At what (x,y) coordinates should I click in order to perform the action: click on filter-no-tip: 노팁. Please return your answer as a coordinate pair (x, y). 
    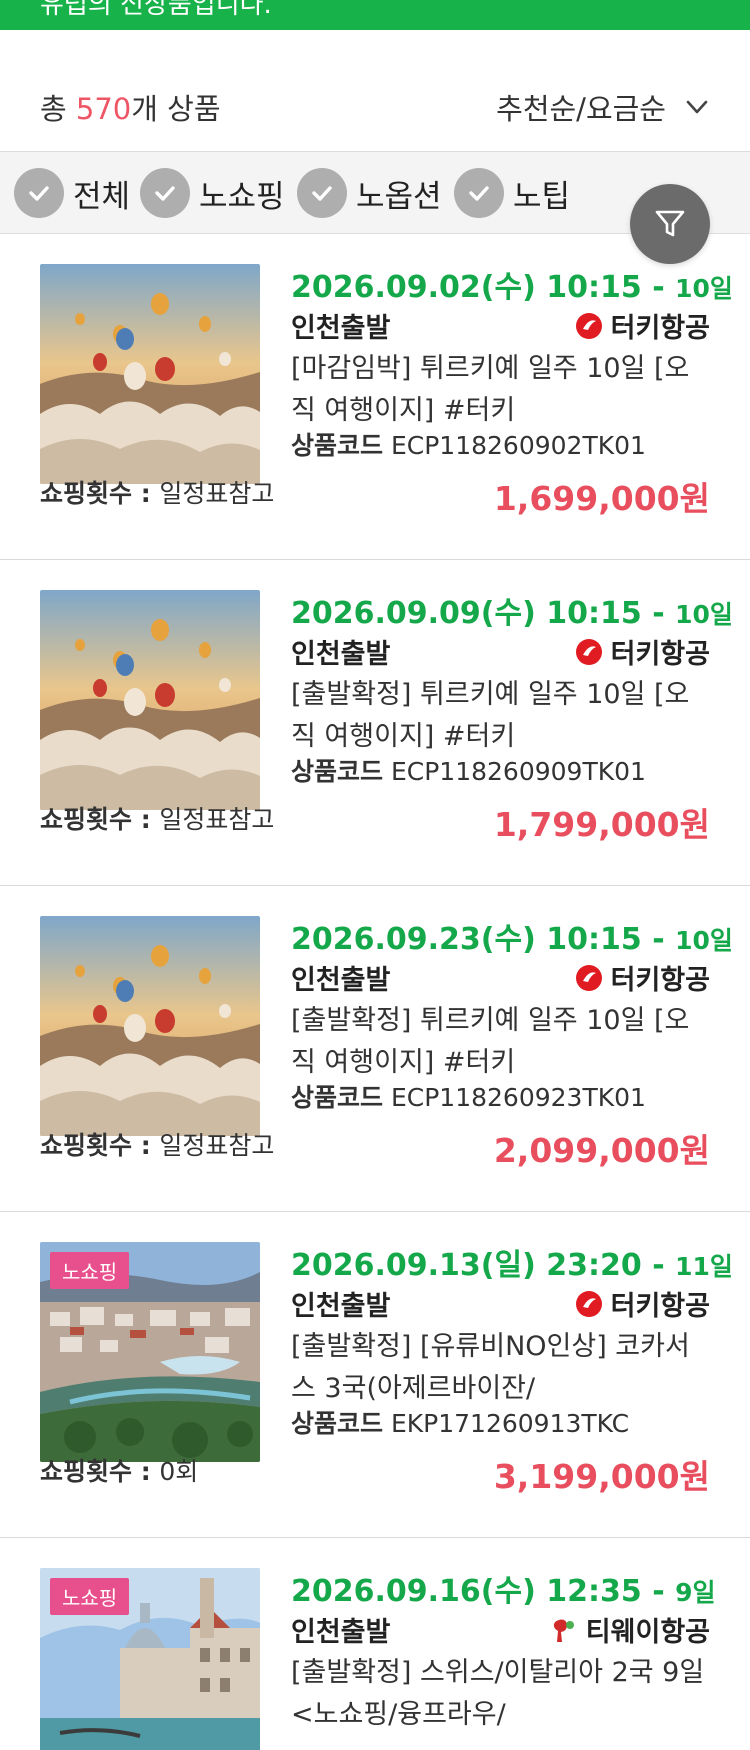
    Looking at the image, I should click on (512, 193).